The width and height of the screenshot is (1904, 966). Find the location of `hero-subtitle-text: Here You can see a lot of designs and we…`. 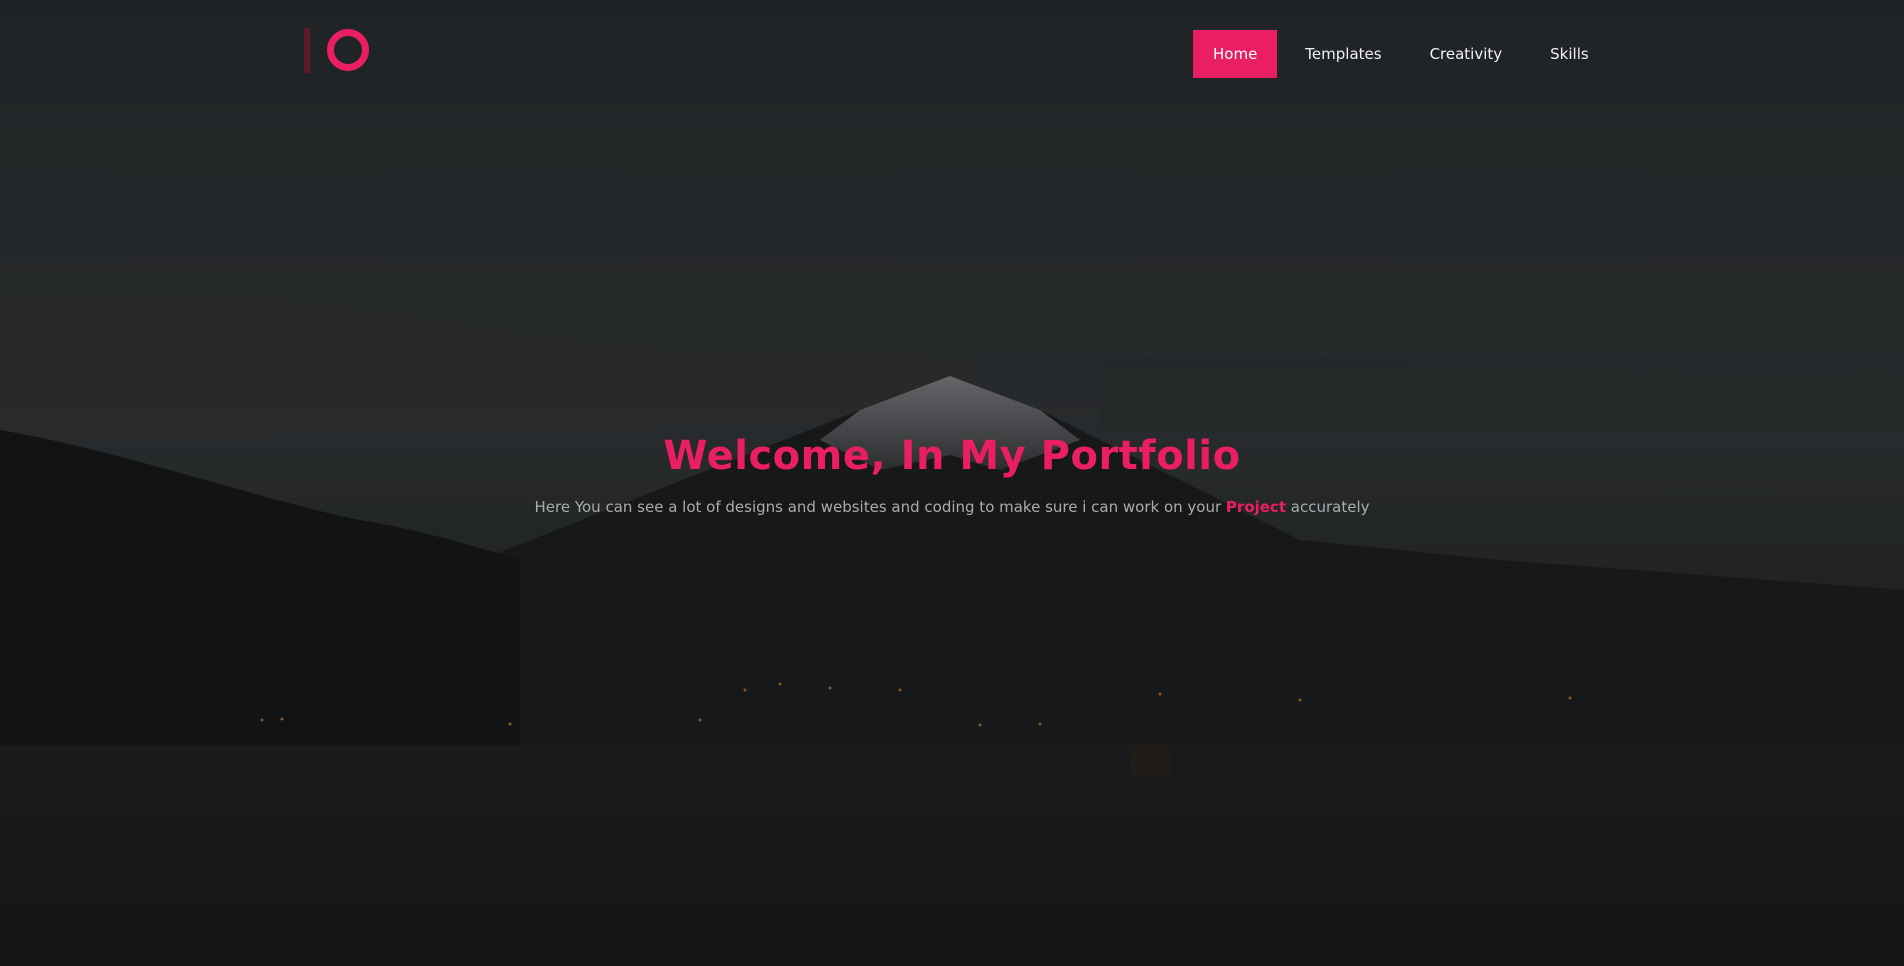

hero-subtitle-text: Here You can see a lot of designs and we… is located at coordinates (878, 507).